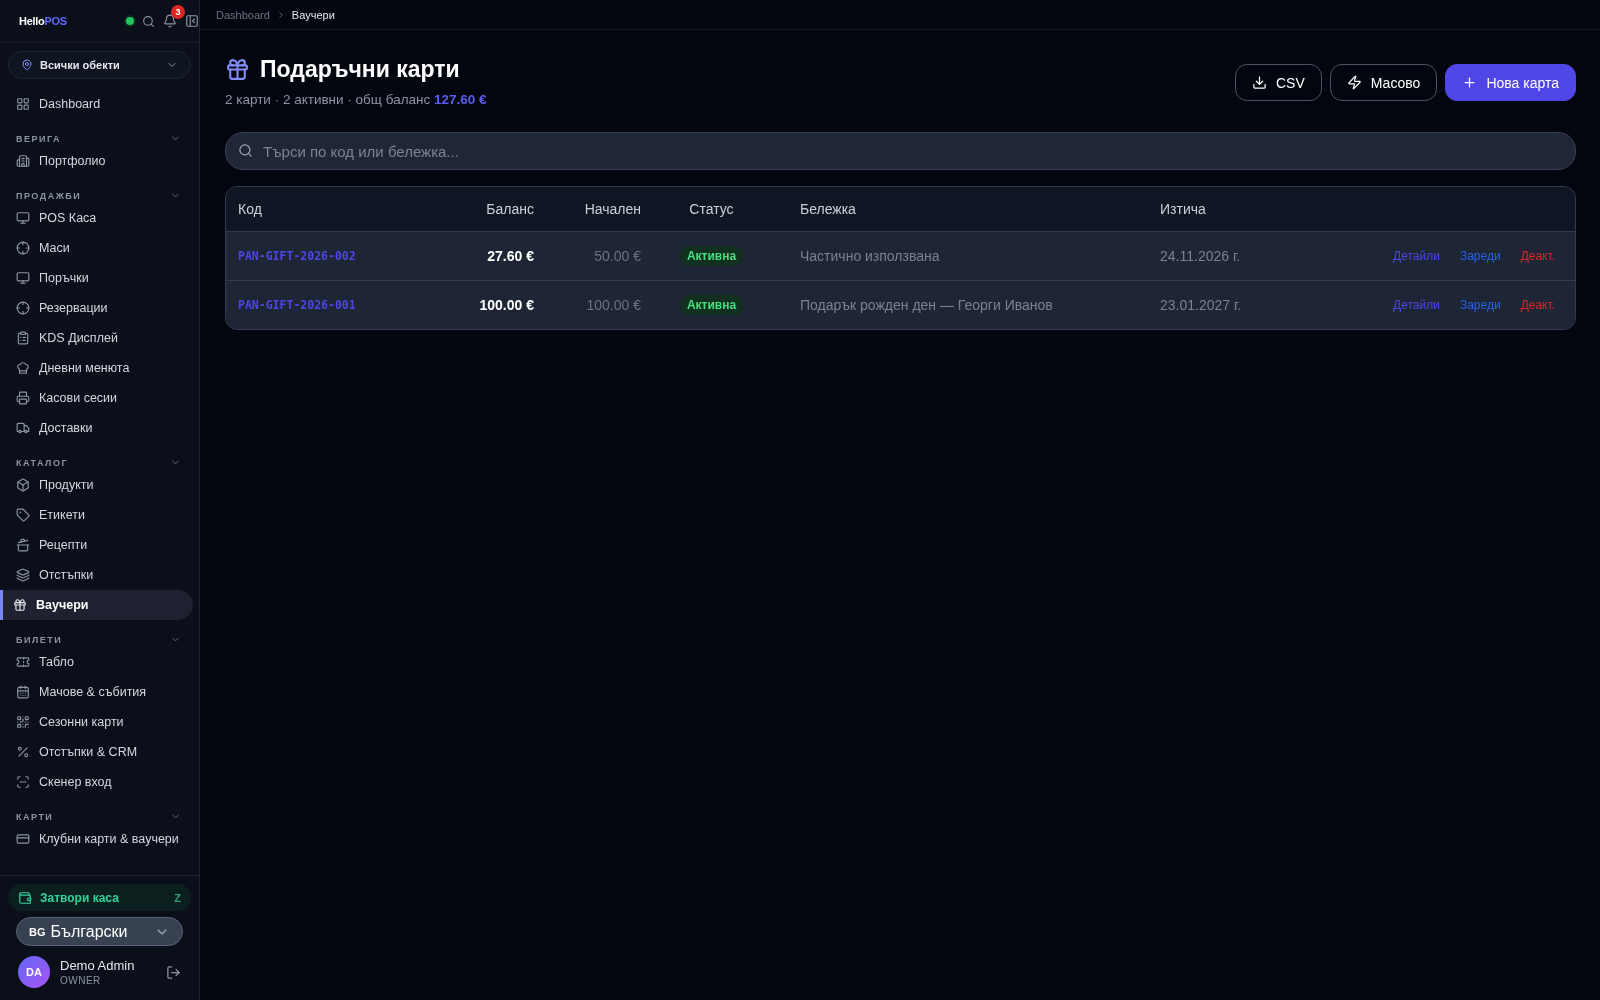  I want to click on user-role: OWNER, so click(81, 980).